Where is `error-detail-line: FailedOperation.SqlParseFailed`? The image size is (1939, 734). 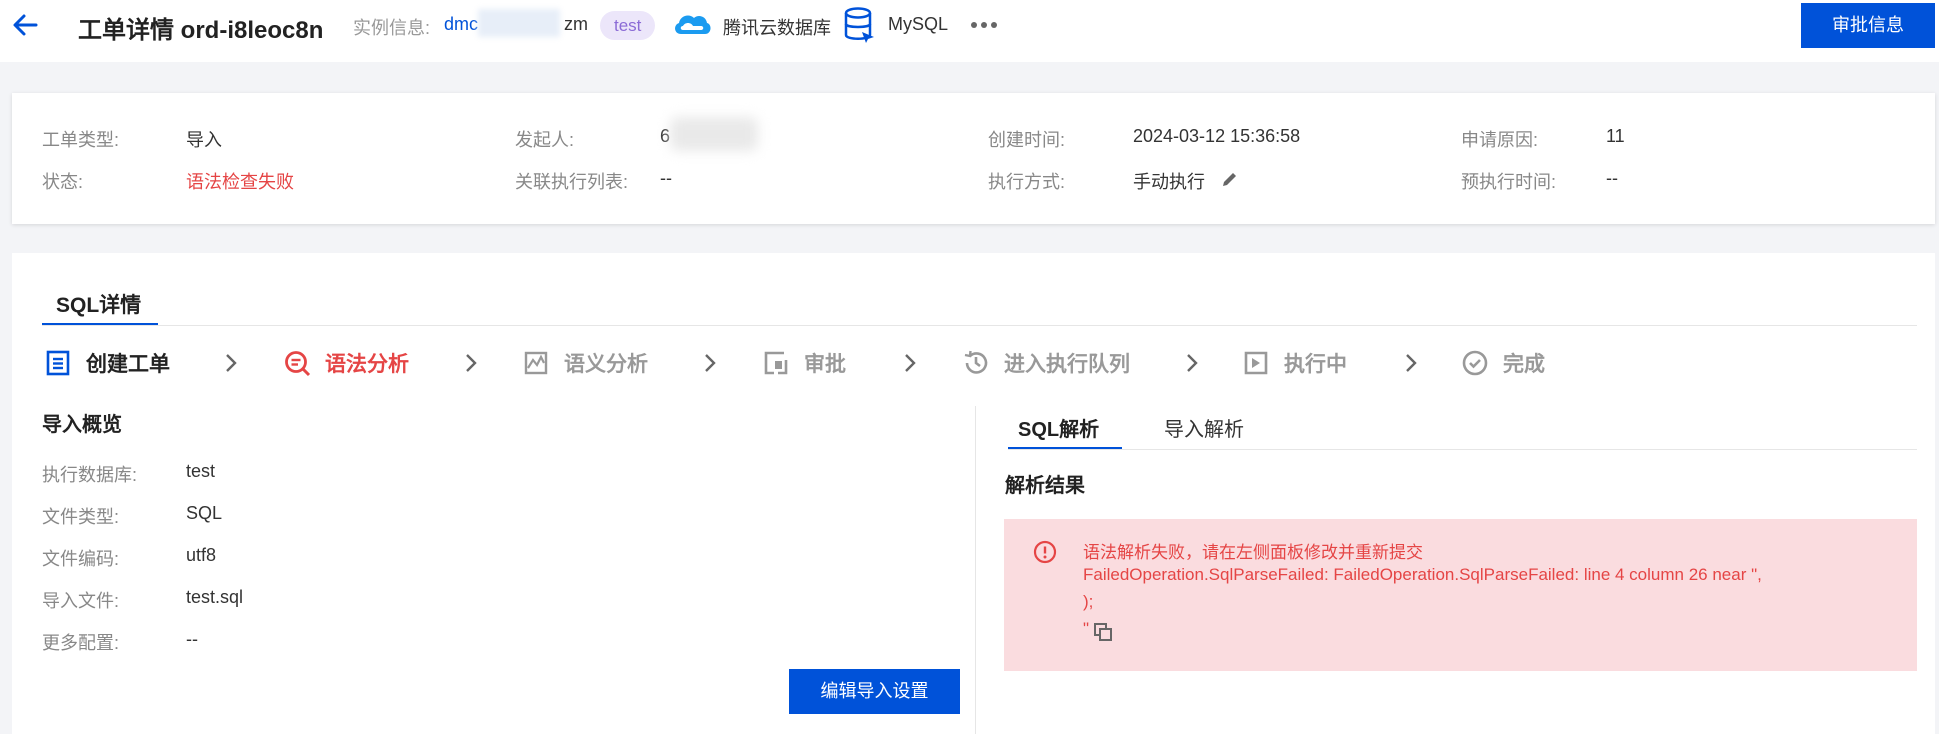
error-detail-line: FailedOperation.SqlParseFailed is located at coordinates (1422, 574).